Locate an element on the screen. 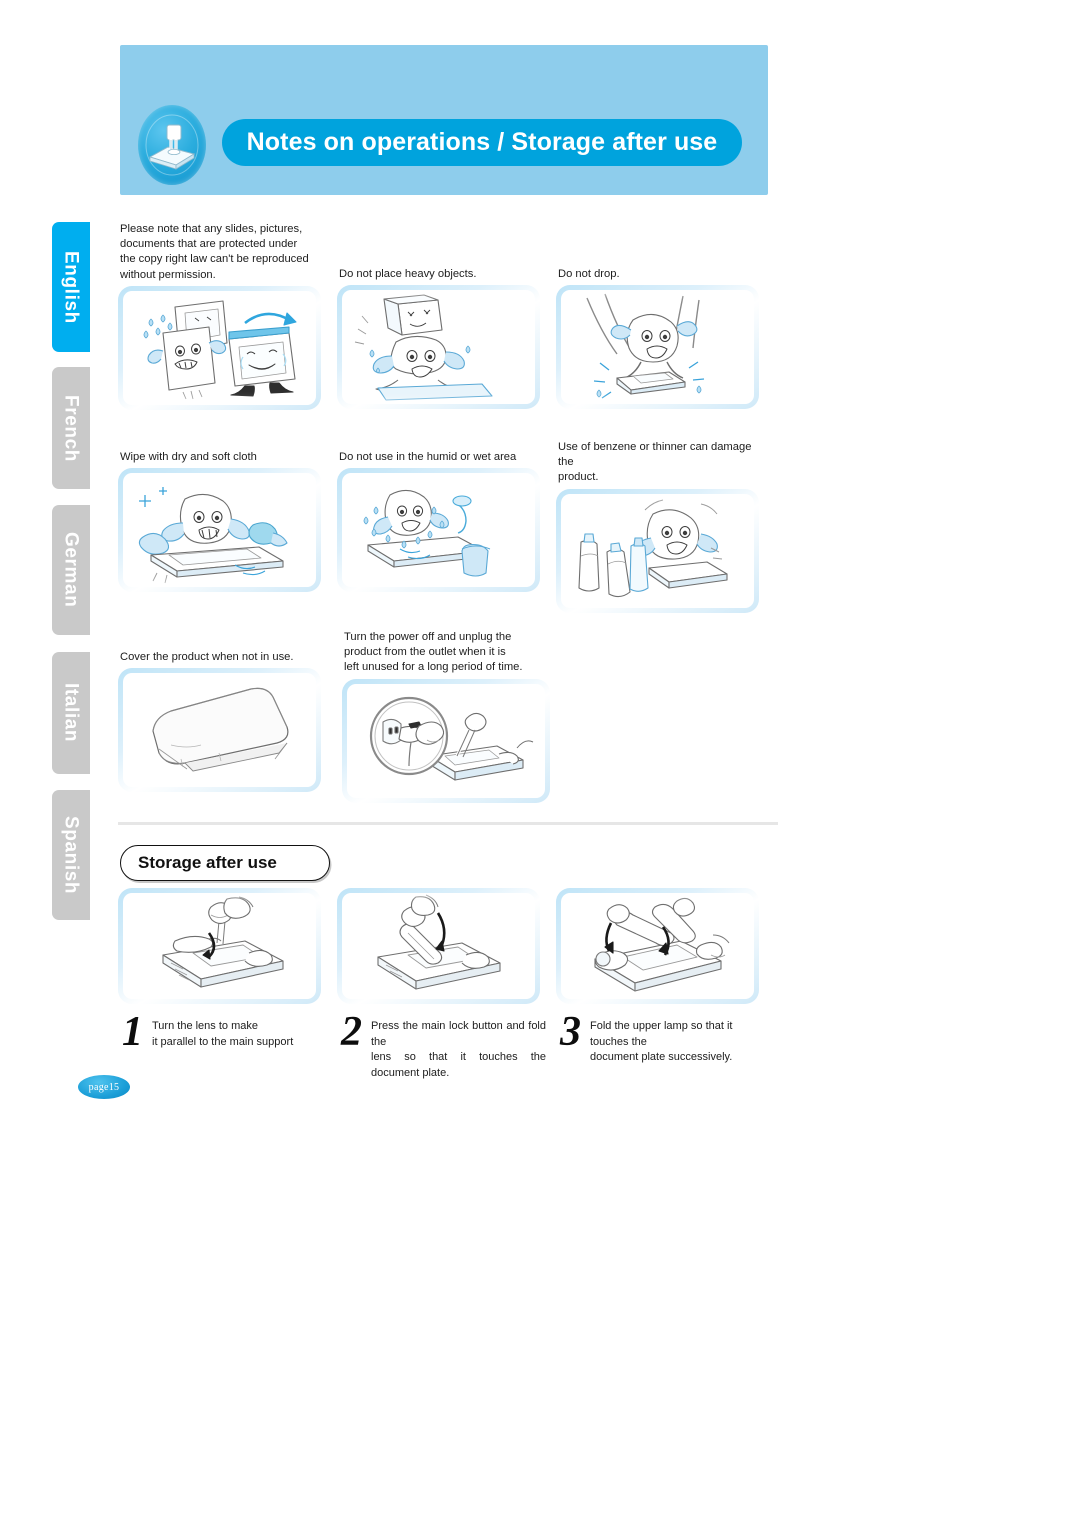  step-number: 3 is located at coordinates (570, 1032).